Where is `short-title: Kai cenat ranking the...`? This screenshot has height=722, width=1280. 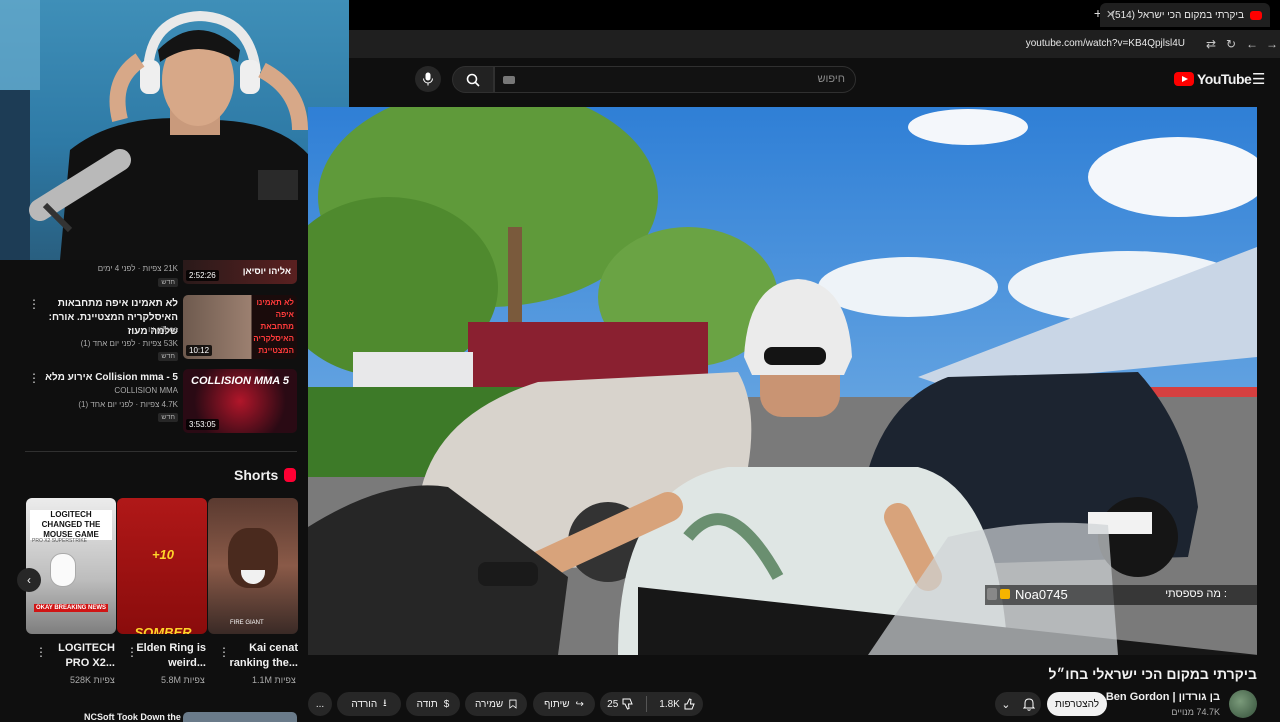 short-title: Kai cenat ranking the... is located at coordinates (259, 656).